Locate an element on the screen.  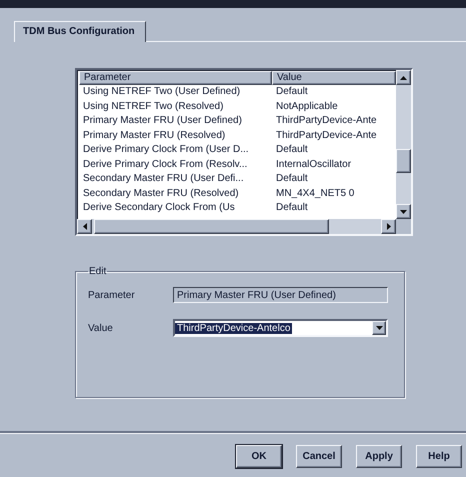
scroll-up-button is located at coordinates (403, 77).